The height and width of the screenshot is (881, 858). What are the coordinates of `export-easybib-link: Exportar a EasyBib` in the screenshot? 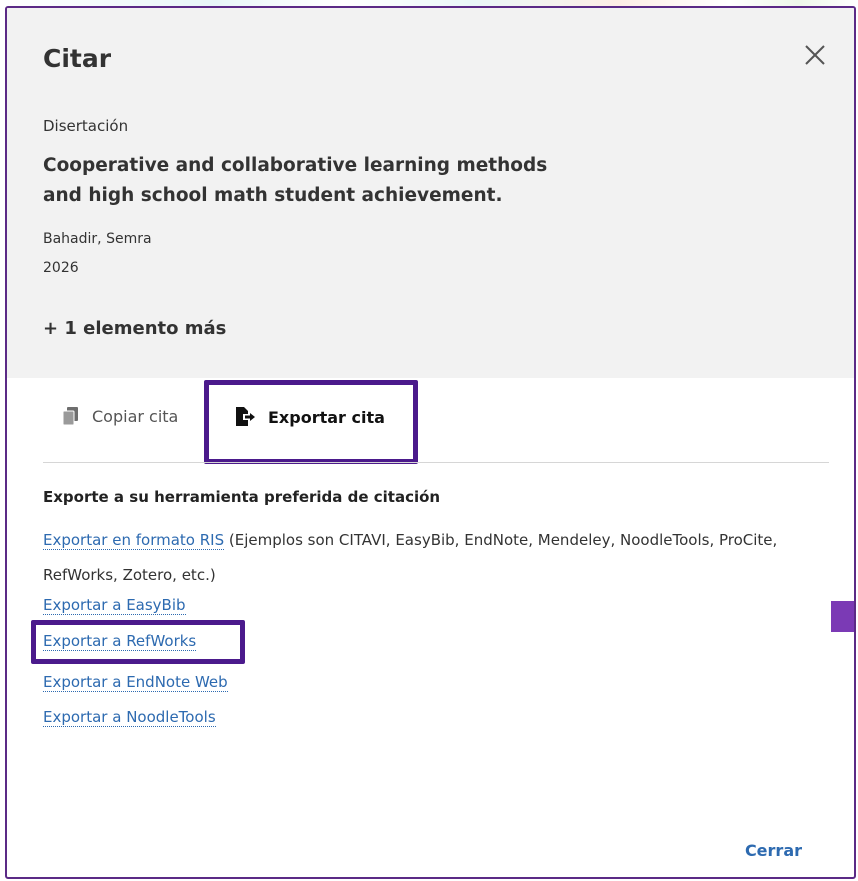 It's located at (114, 605).